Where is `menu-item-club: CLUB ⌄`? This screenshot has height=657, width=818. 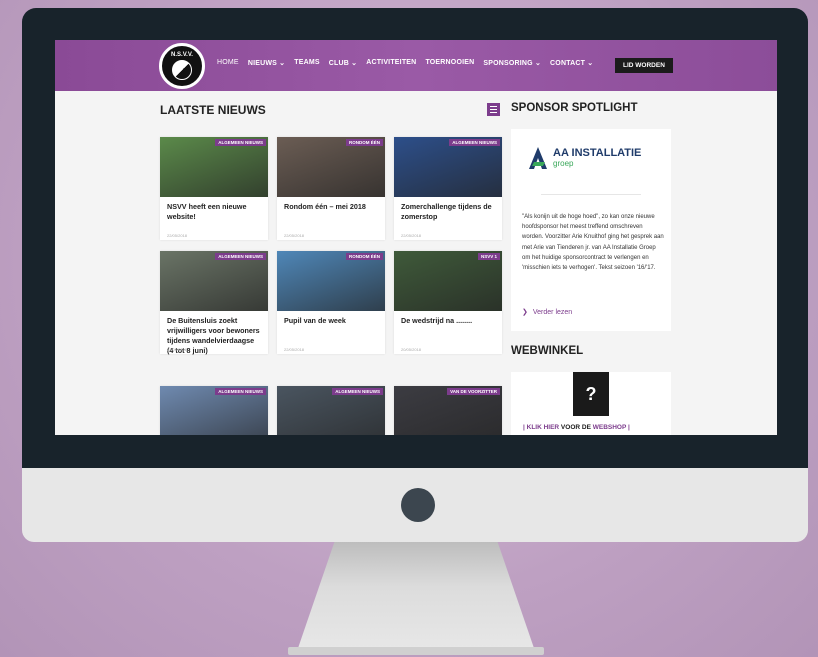
menu-item-club: CLUB ⌄ is located at coordinates (343, 63).